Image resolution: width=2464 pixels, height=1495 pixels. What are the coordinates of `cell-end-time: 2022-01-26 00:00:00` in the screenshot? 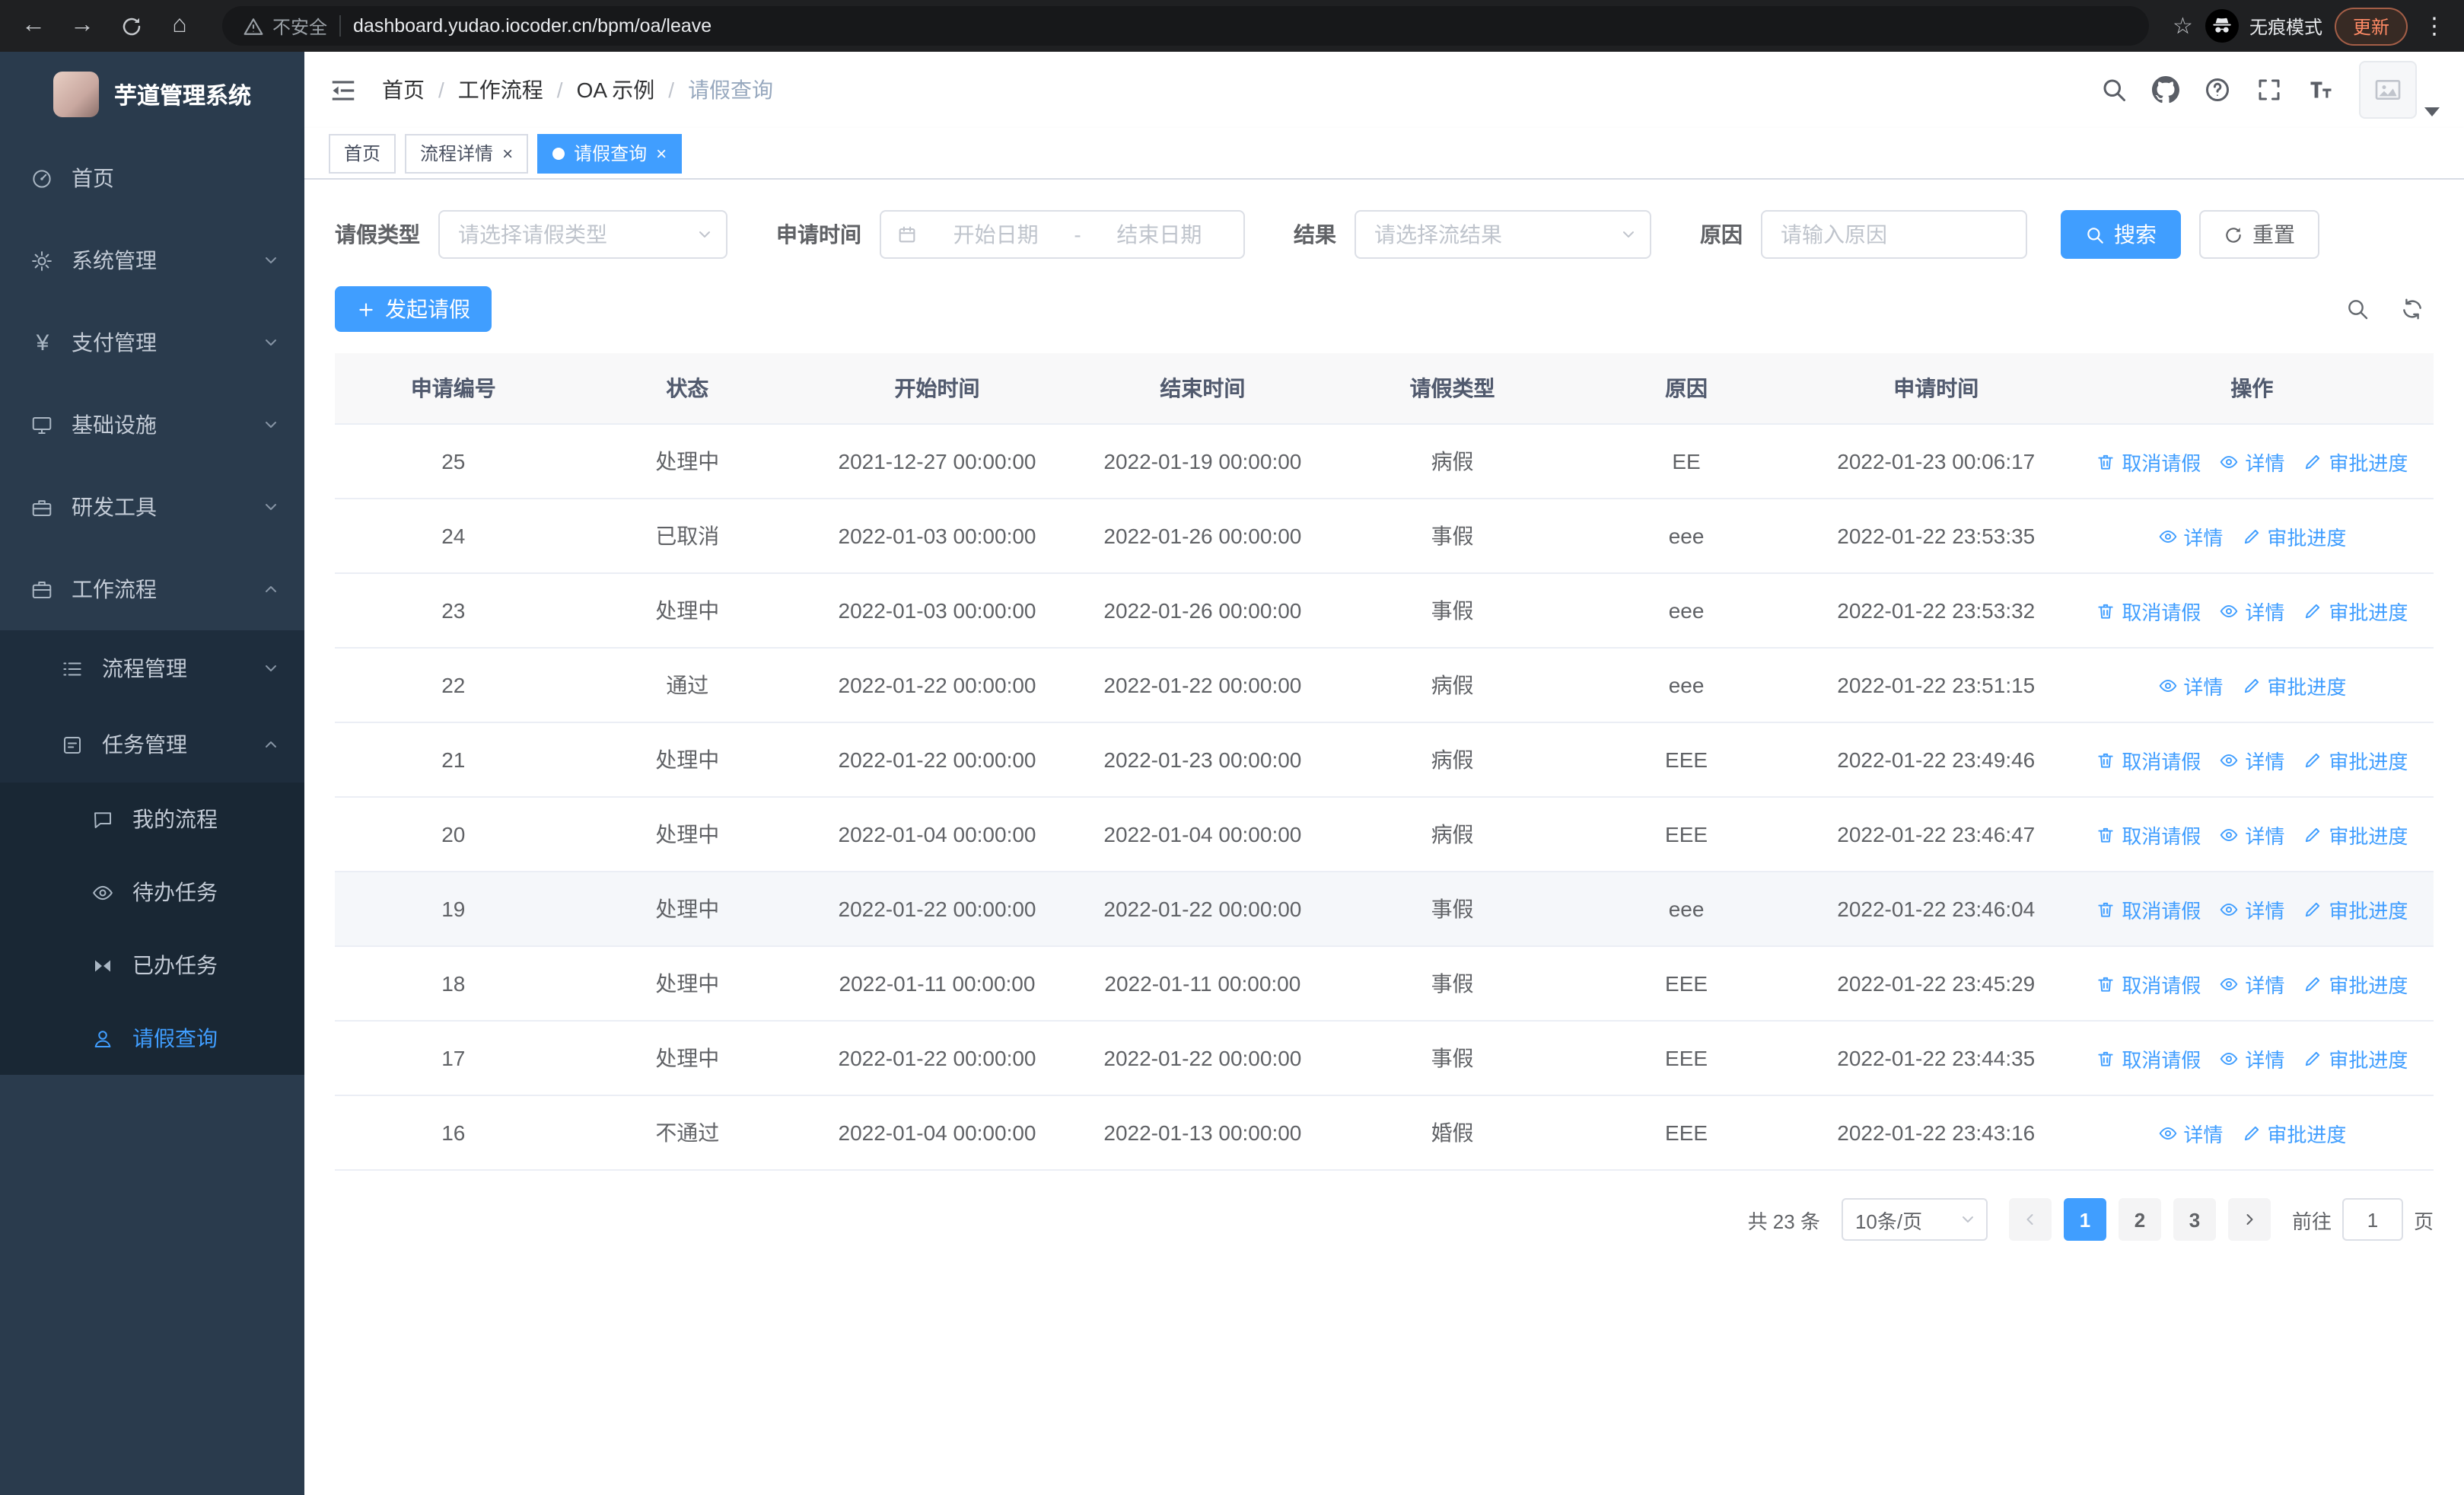 It's located at (1202, 611).